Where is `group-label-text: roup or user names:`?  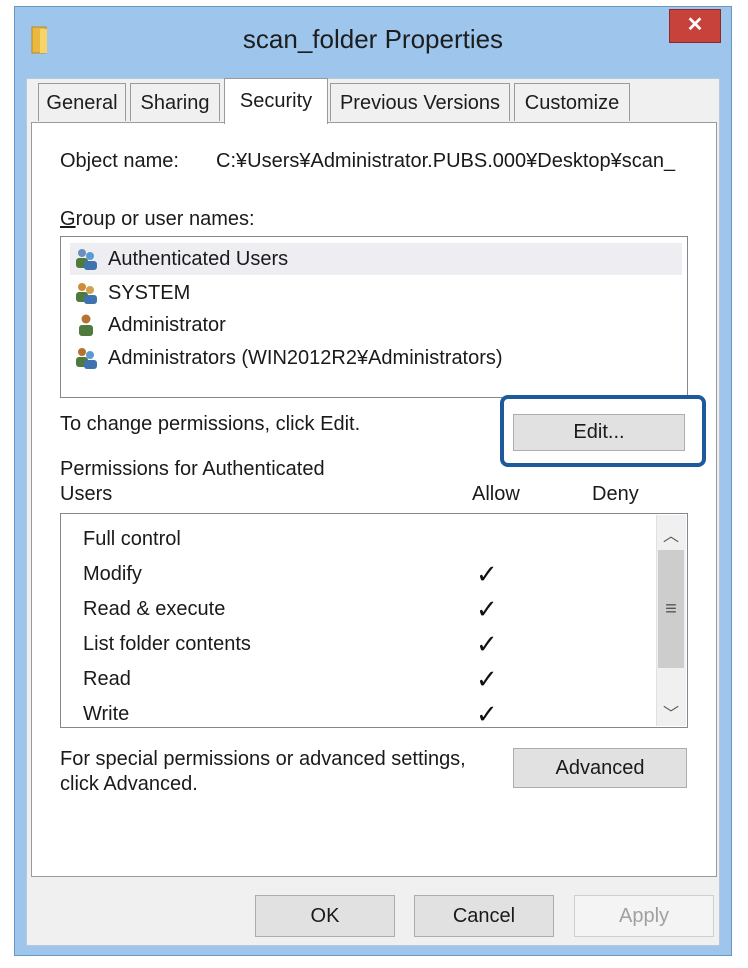
group-label-text: roup or user names: is located at coordinates (165, 219).